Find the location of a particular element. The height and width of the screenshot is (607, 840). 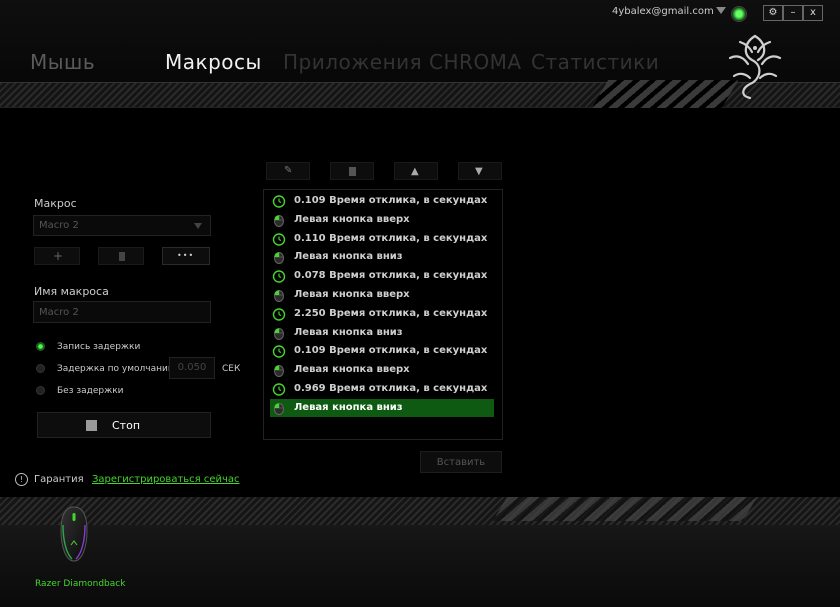

no-delay-radio is located at coordinates (40, 390).